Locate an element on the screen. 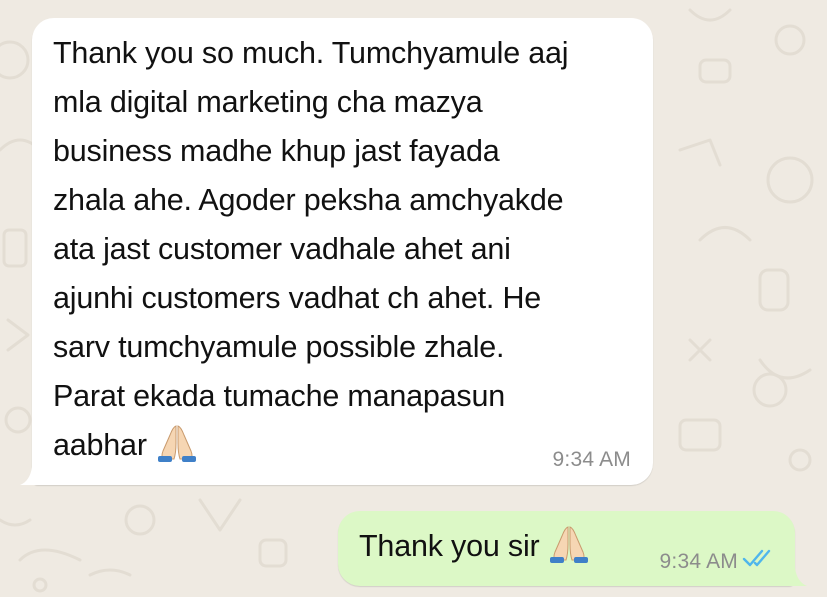 This screenshot has width=827, height=597. outgoing-message-text: Thank you sir is located at coordinates (475, 546).